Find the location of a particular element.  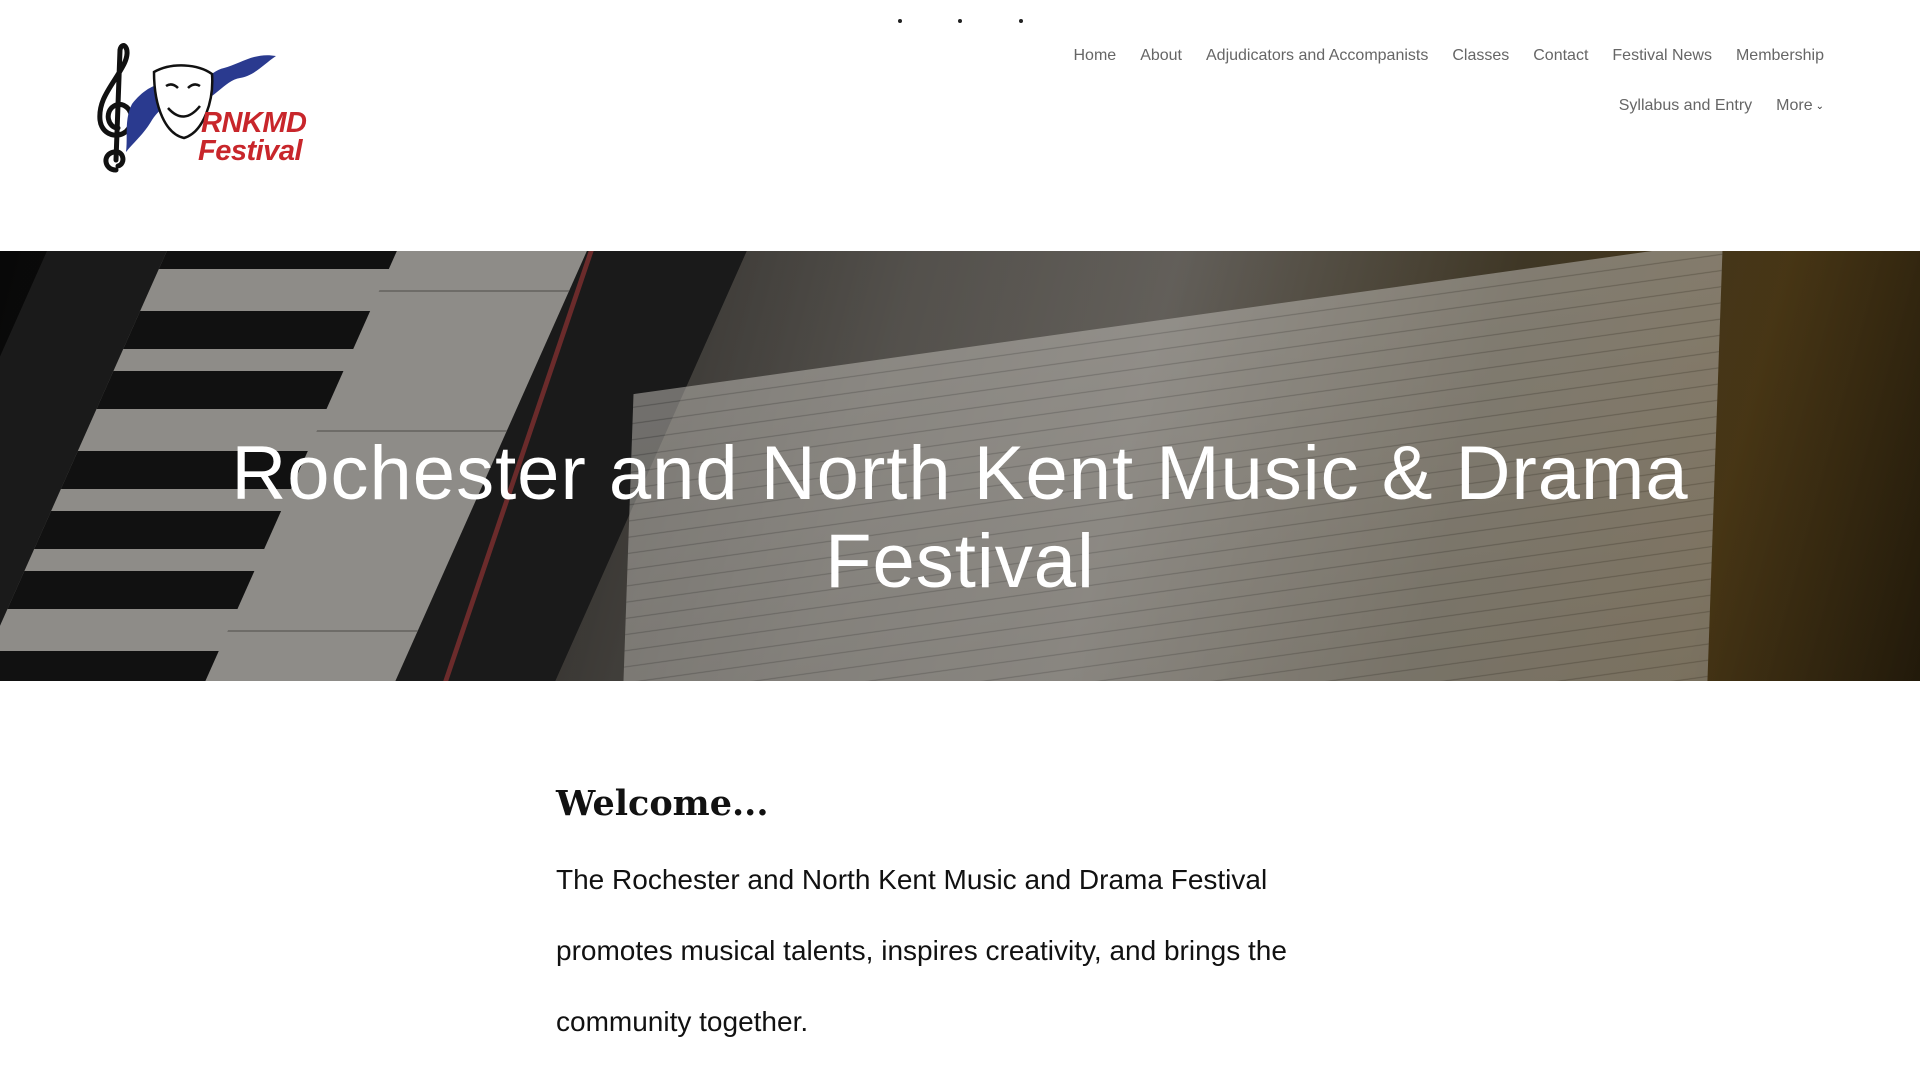

nav-classes: Classes is located at coordinates (1480, 56).